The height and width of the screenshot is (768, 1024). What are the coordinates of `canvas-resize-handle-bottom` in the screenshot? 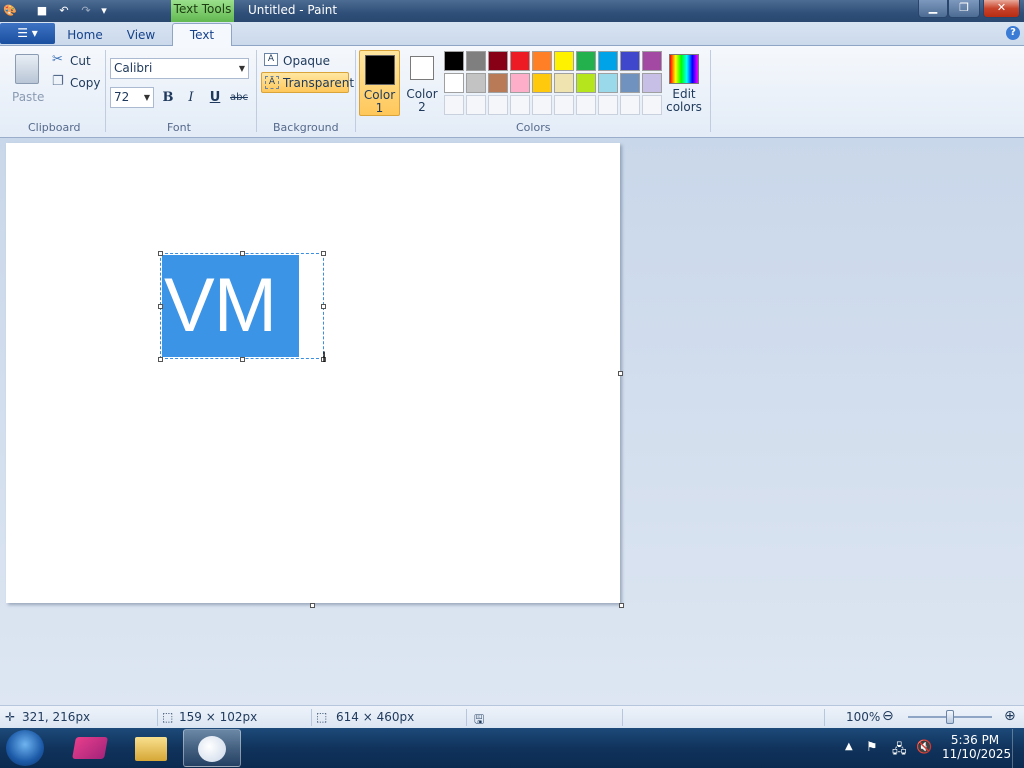 It's located at (312, 605).